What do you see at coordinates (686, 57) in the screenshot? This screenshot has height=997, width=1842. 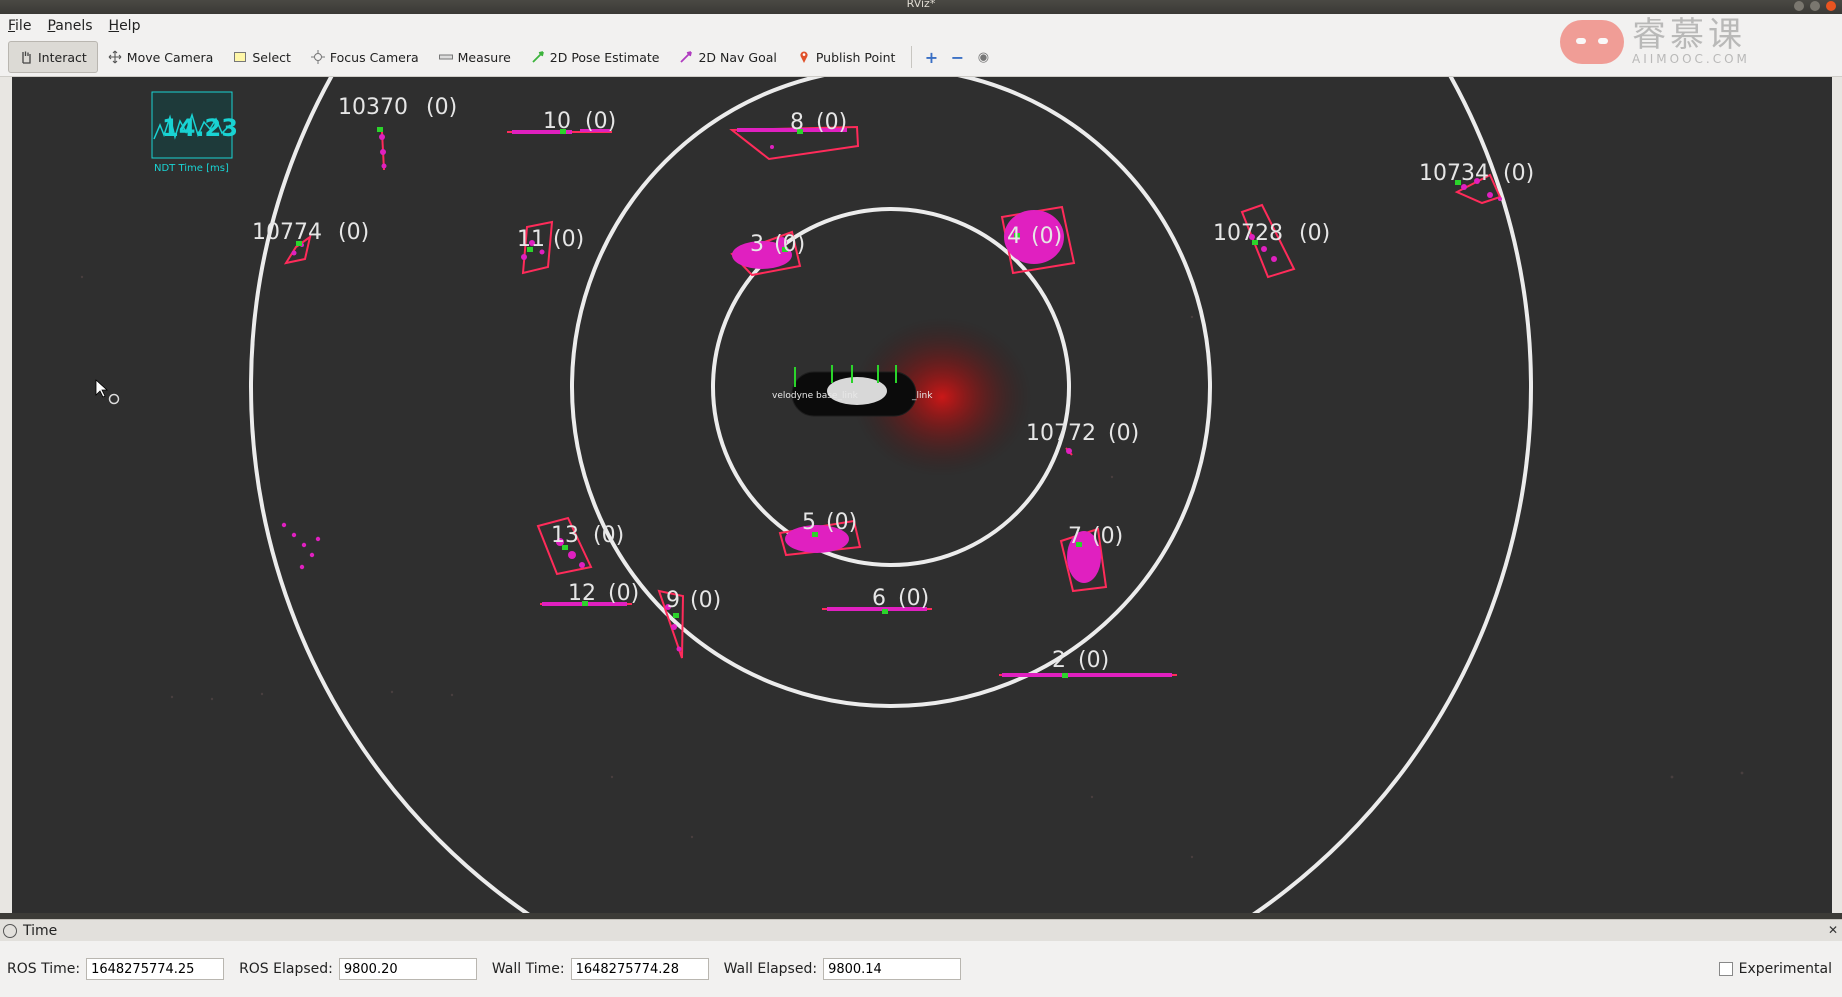 I see `nav-goal-icon` at bounding box center [686, 57].